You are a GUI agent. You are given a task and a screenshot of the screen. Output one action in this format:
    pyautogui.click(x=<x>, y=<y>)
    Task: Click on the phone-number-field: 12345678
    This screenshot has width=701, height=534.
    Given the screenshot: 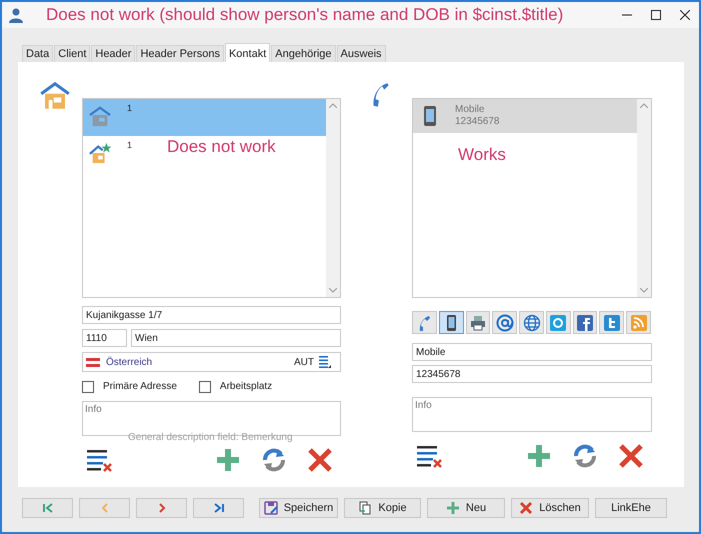 What is the action you would take?
    pyautogui.click(x=532, y=374)
    